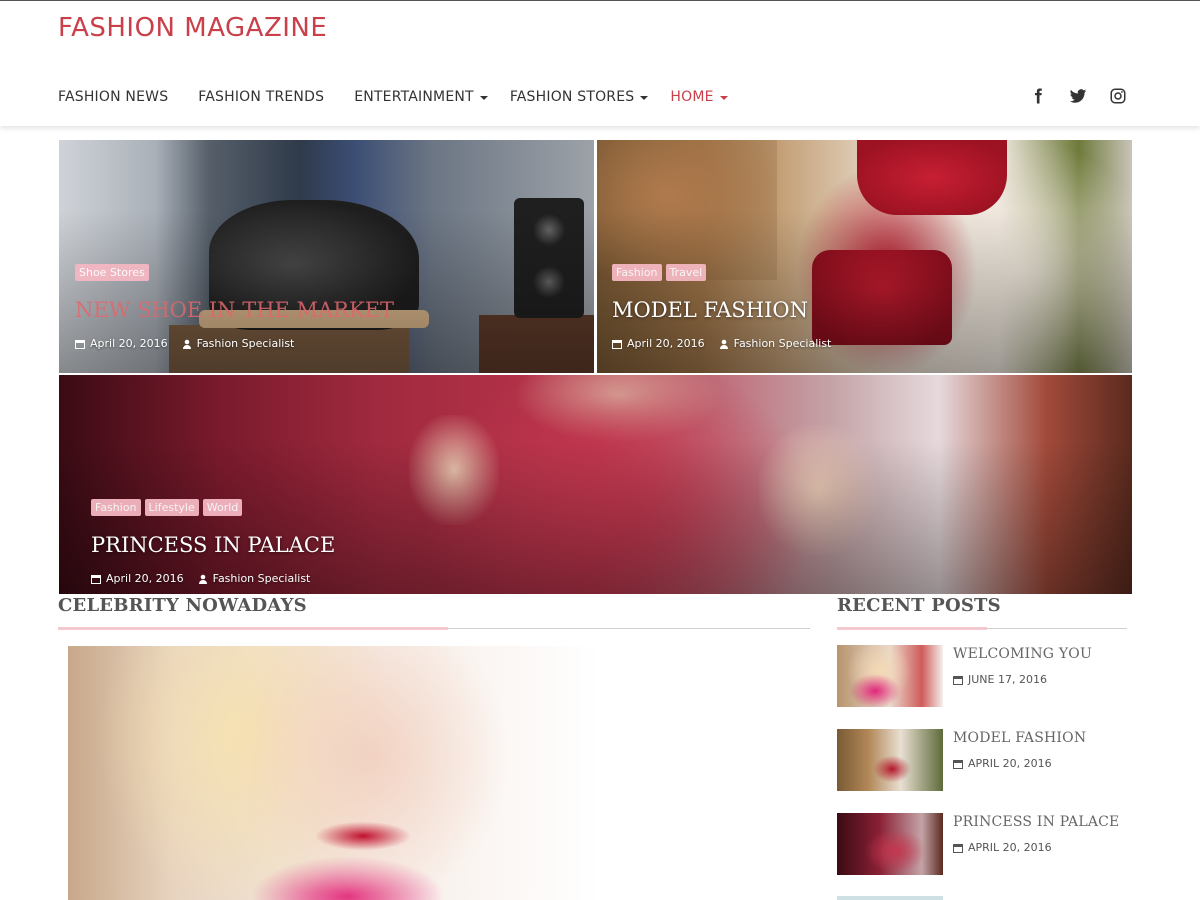 The height and width of the screenshot is (900, 1200). Describe the element at coordinates (686, 272) in the screenshot. I see `category-tag: Travel` at that location.